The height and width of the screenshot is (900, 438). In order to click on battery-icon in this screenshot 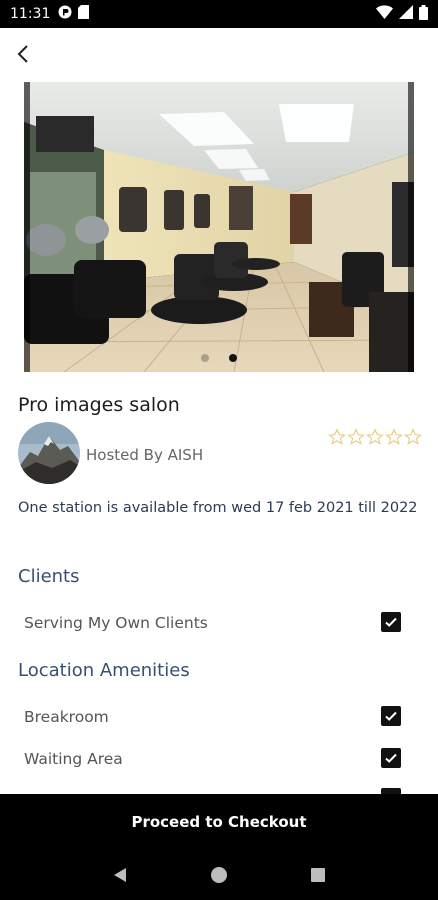, I will do `click(423, 14)`.